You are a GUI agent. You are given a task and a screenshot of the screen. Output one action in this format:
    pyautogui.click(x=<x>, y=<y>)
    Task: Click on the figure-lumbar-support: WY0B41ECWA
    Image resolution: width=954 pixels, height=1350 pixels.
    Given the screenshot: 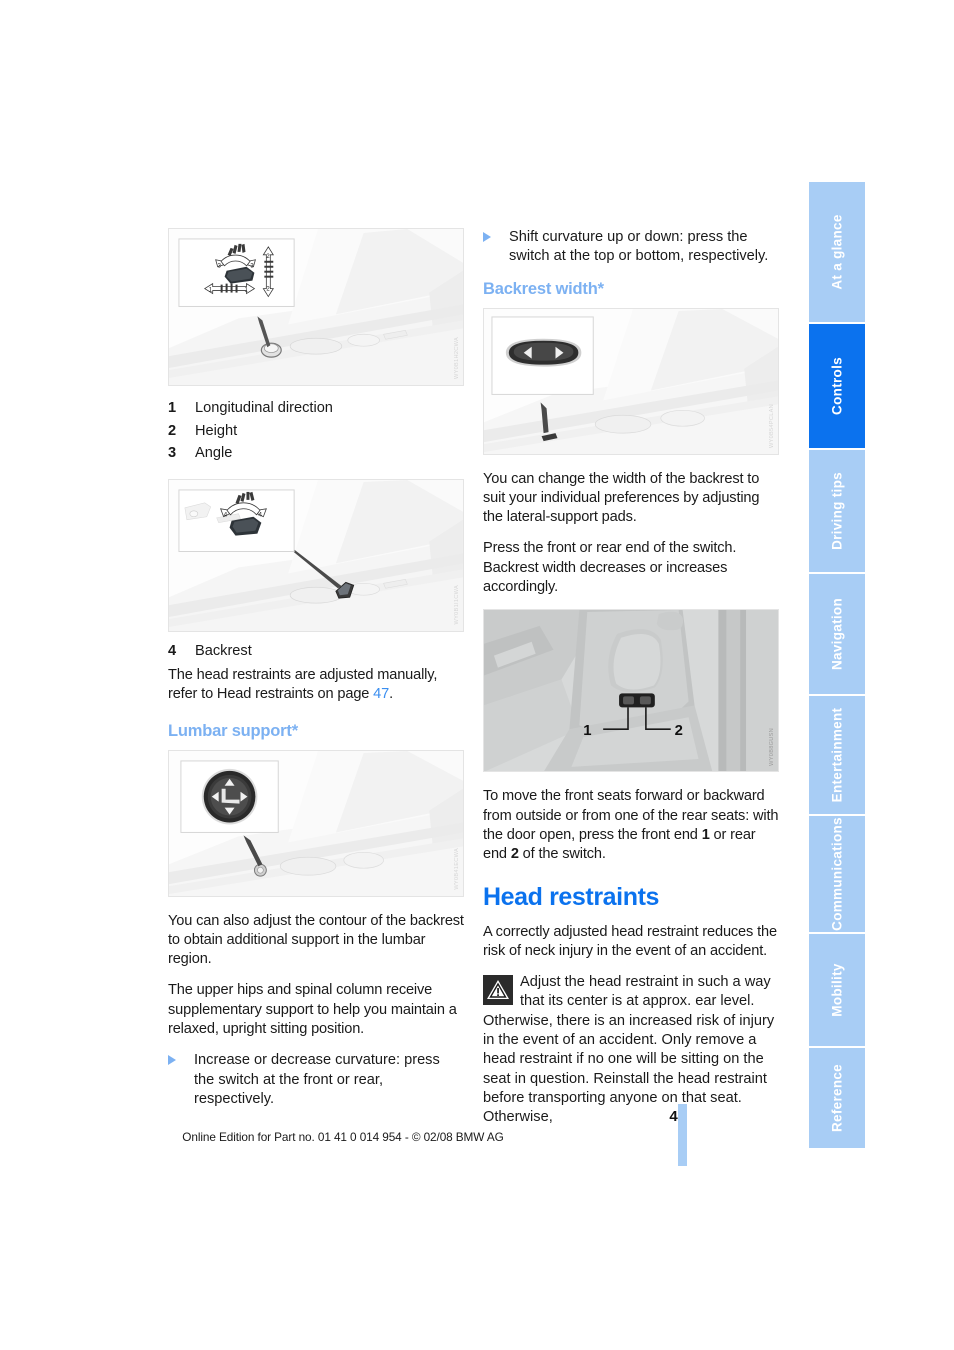 What is the action you would take?
    pyautogui.click(x=316, y=823)
    